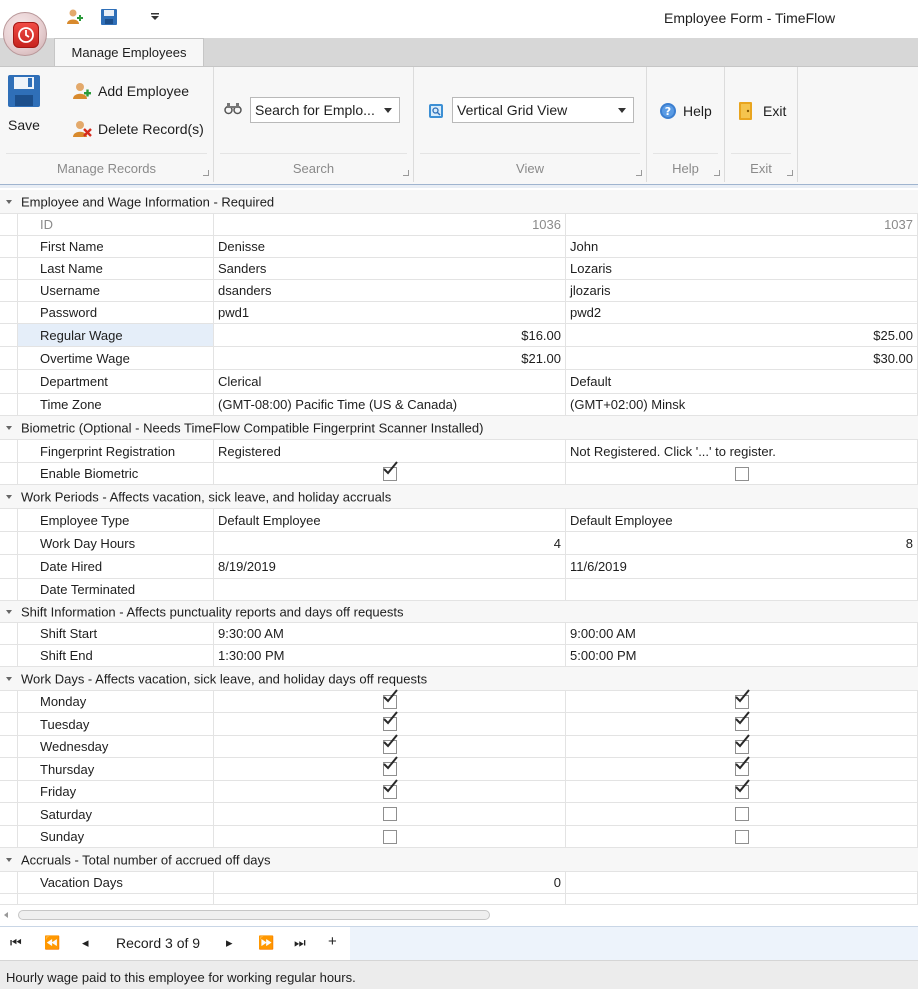 Image resolution: width=918 pixels, height=989 pixels. What do you see at coordinates (459, 768) in the screenshot?
I see `grid-row-thursday: Thursday` at bounding box center [459, 768].